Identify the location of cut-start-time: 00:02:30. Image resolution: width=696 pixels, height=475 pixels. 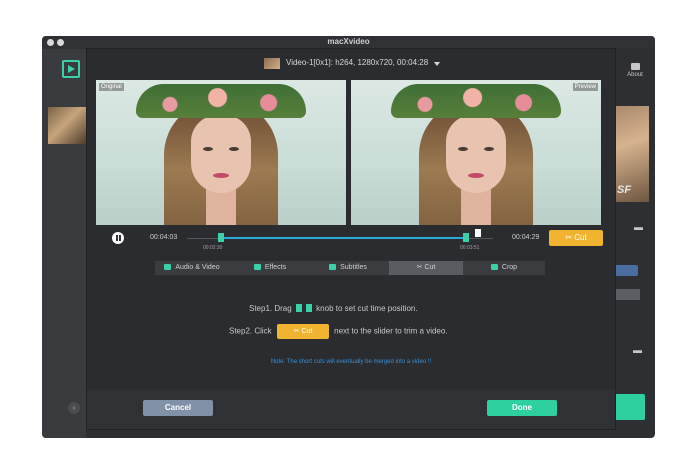
(213, 248).